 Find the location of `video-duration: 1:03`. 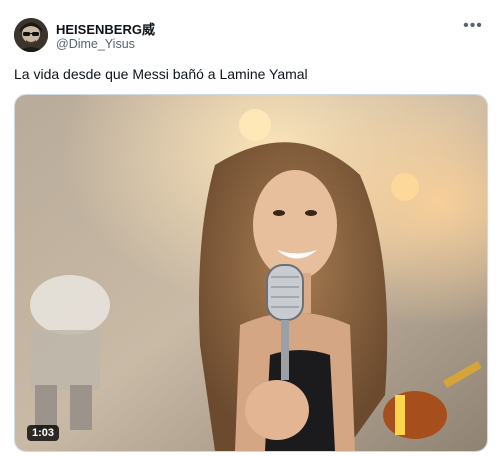

video-duration: 1:03 is located at coordinates (43, 433).